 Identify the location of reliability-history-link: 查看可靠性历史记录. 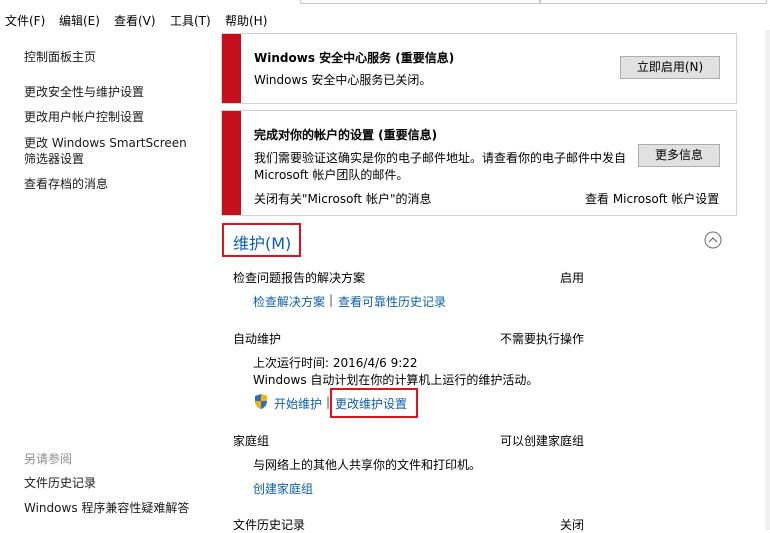
(392, 301).